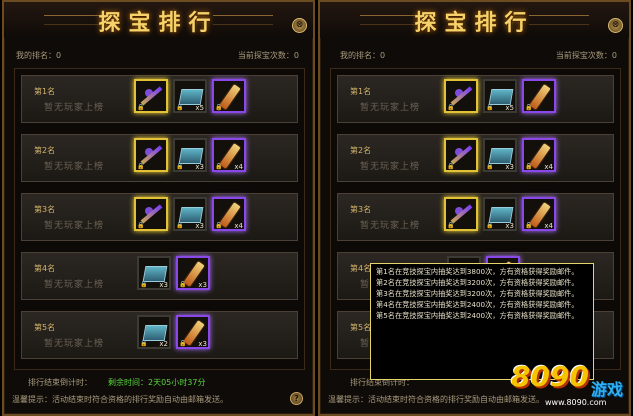  I want to click on remaining-time: 剩余时间：2天05小时37分, so click(157, 382).